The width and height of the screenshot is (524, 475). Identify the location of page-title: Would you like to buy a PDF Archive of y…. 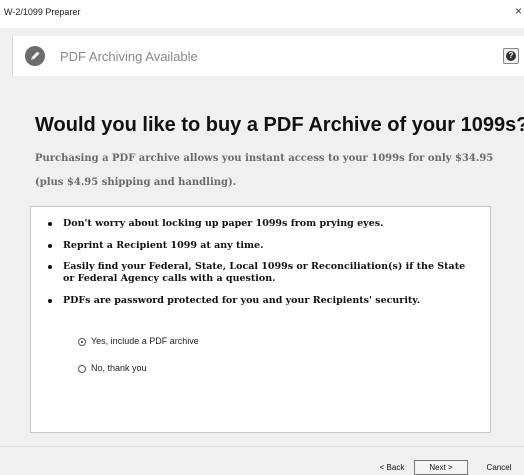
(279, 125).